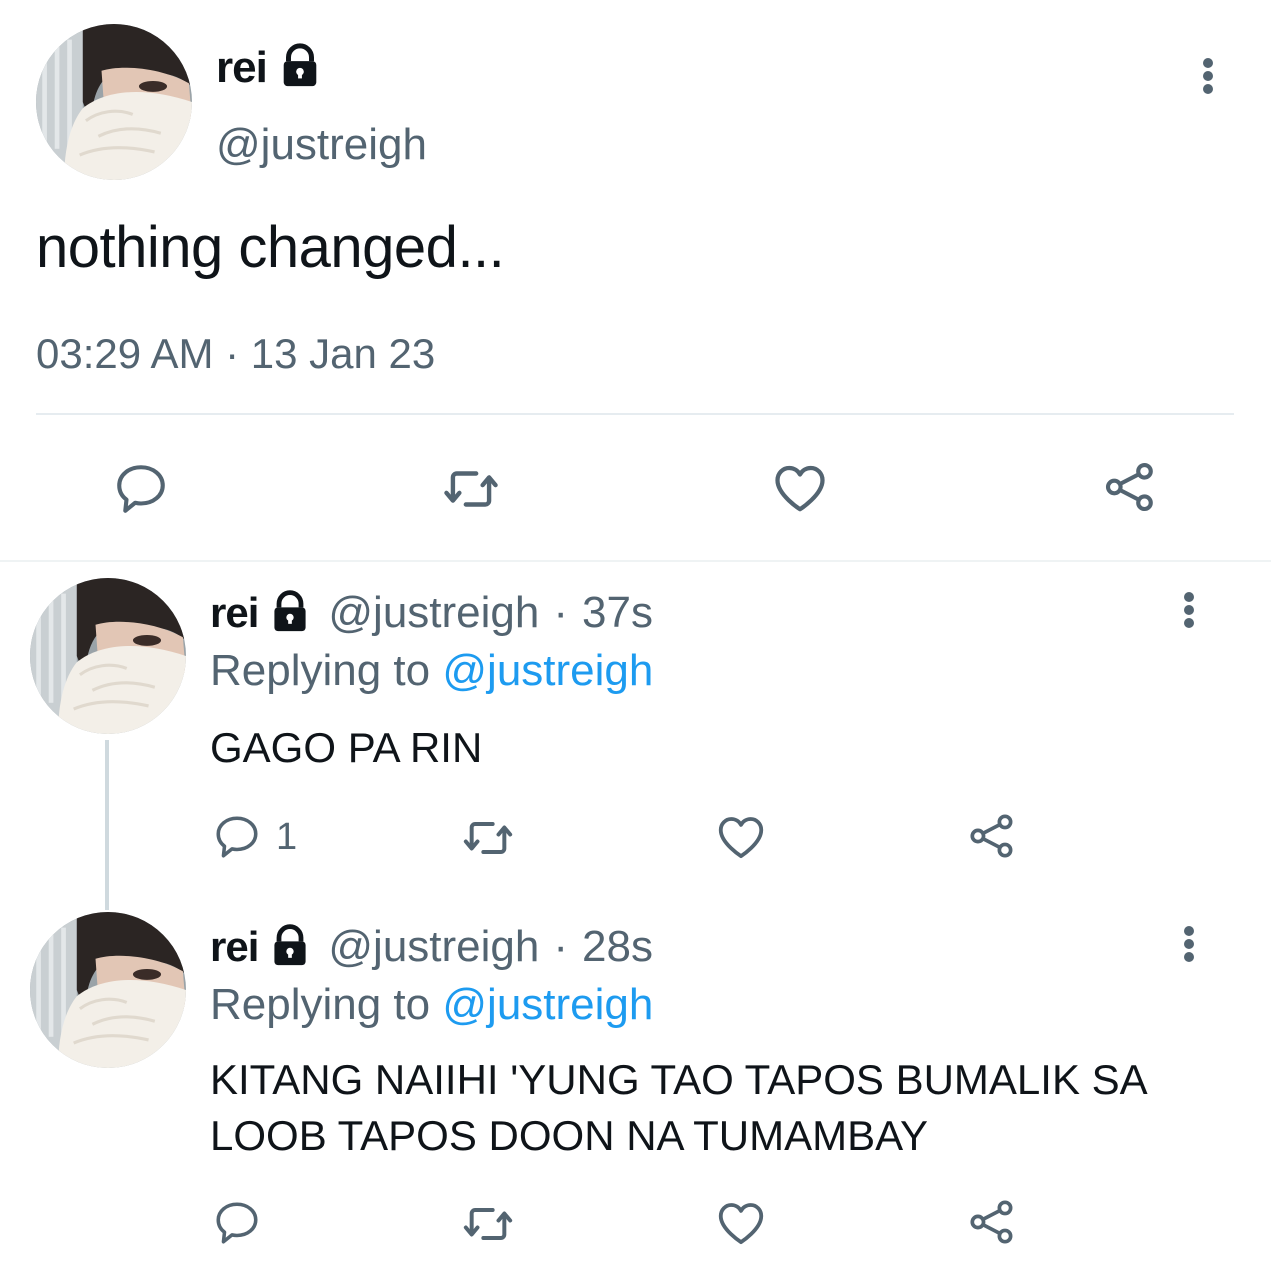  What do you see at coordinates (107, 825) in the screenshot?
I see `thread-line` at bounding box center [107, 825].